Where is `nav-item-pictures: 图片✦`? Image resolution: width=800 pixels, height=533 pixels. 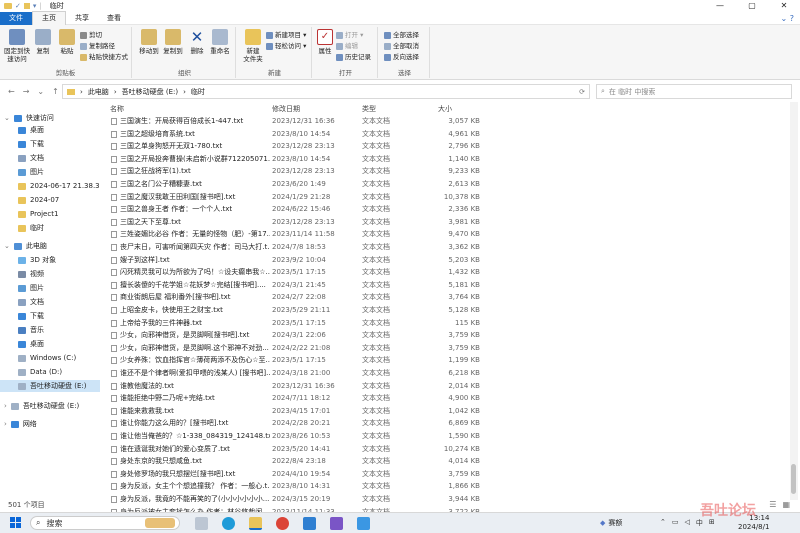 nav-item-pictures: 图片✦ is located at coordinates (31, 172).